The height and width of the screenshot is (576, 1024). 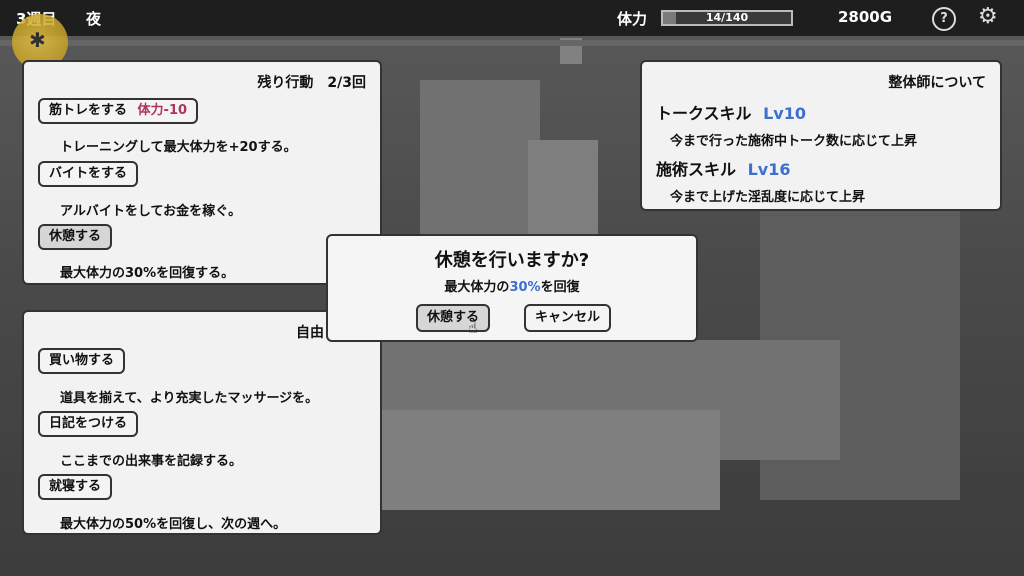 I want to click on dialog-subtitle-value: 30%, so click(x=525, y=287).